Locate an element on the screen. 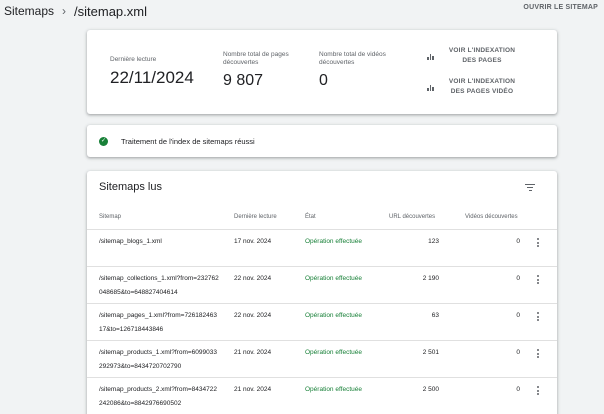 The image size is (604, 414). videos-value: 0 is located at coordinates (323, 80).